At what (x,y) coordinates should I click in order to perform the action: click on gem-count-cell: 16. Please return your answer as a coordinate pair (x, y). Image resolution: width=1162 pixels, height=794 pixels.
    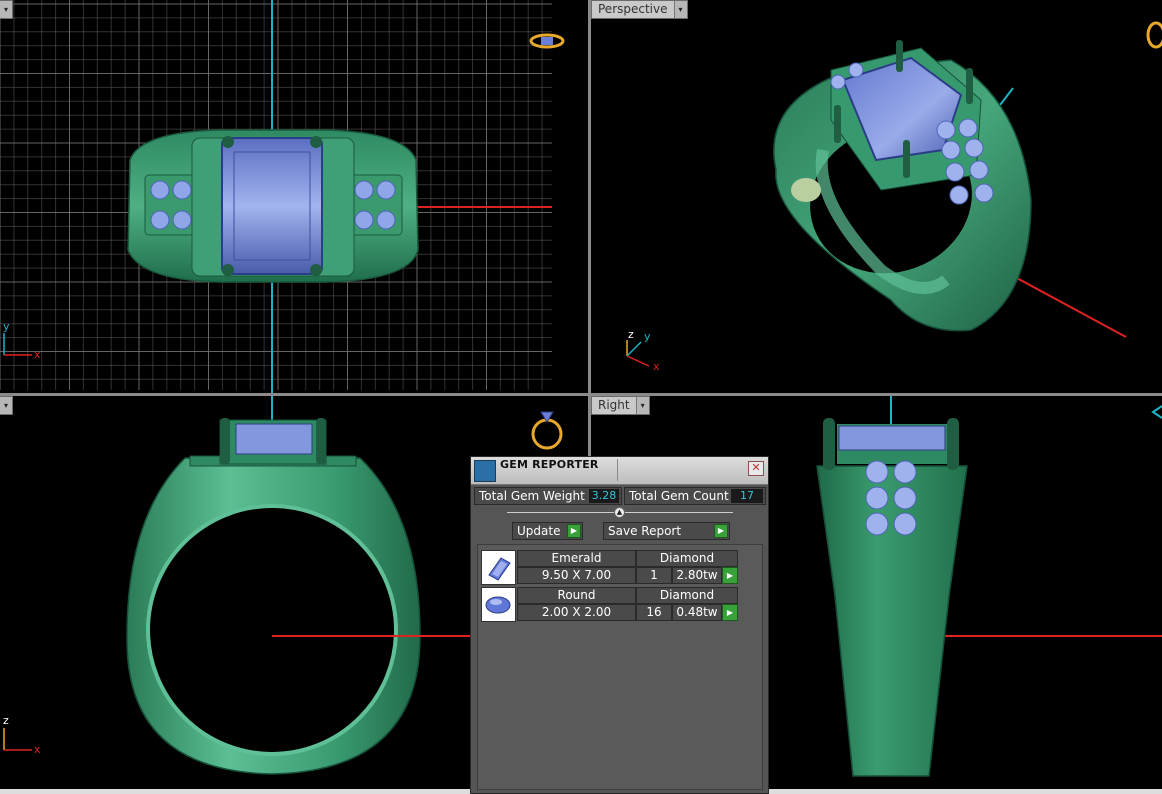
    Looking at the image, I should click on (654, 612).